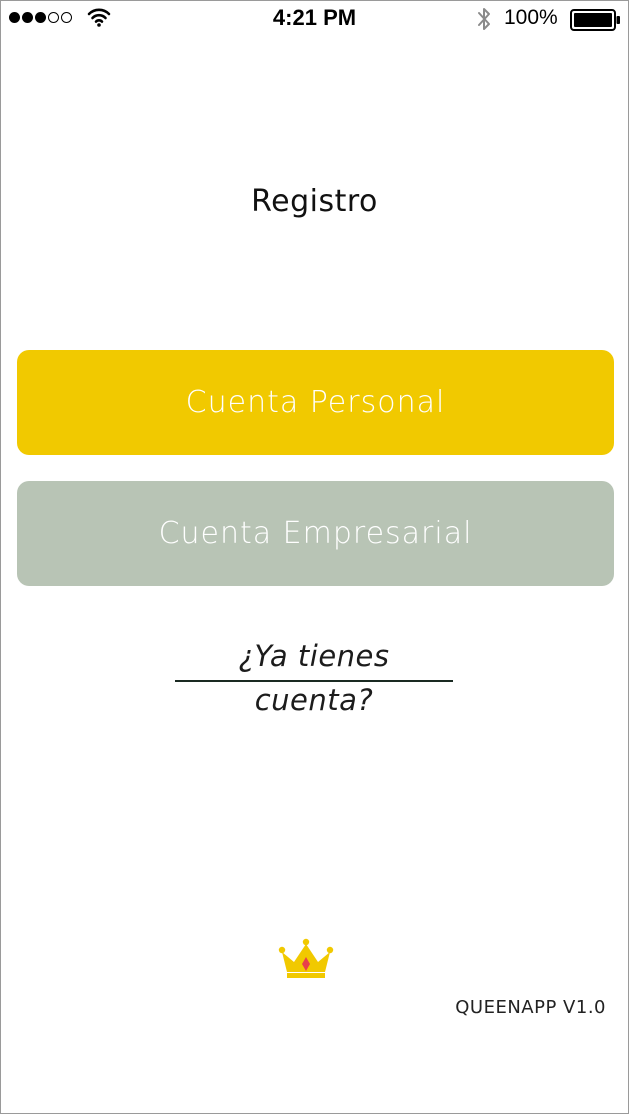  Describe the element at coordinates (530, 1007) in the screenshot. I see `app-version: QUEENAPP V1.0` at that location.